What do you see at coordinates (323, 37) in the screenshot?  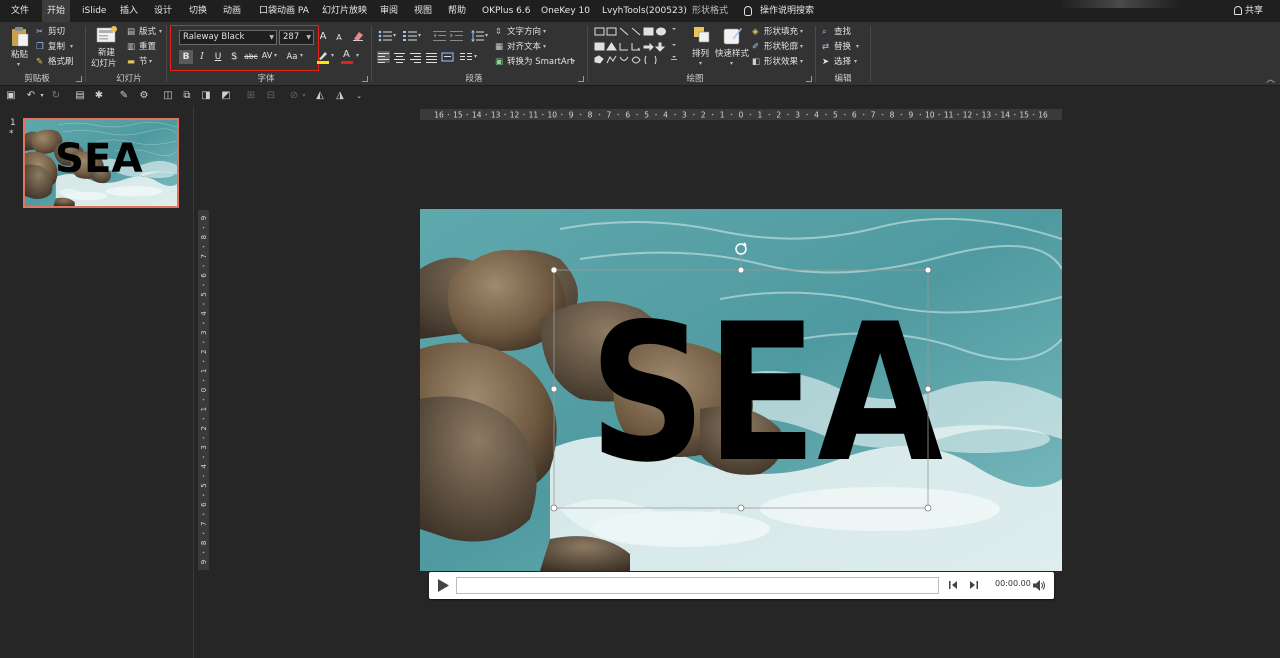 I see `increase-font-size-button: A` at bounding box center [323, 37].